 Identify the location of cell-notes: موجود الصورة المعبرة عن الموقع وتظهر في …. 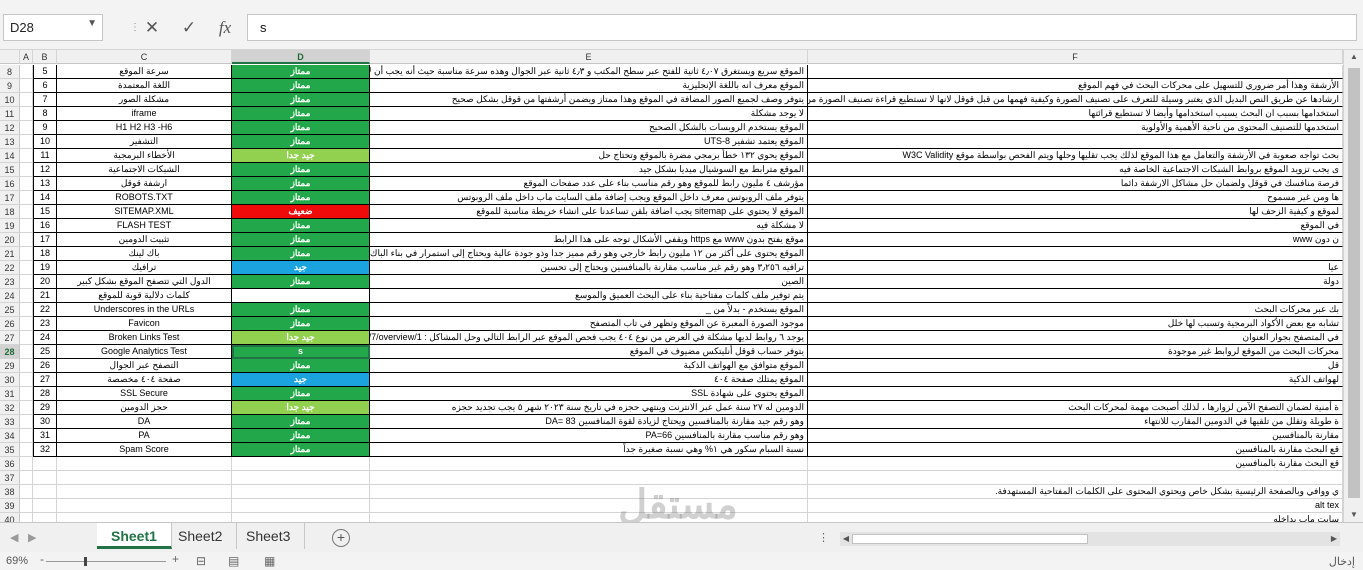
(589, 324).